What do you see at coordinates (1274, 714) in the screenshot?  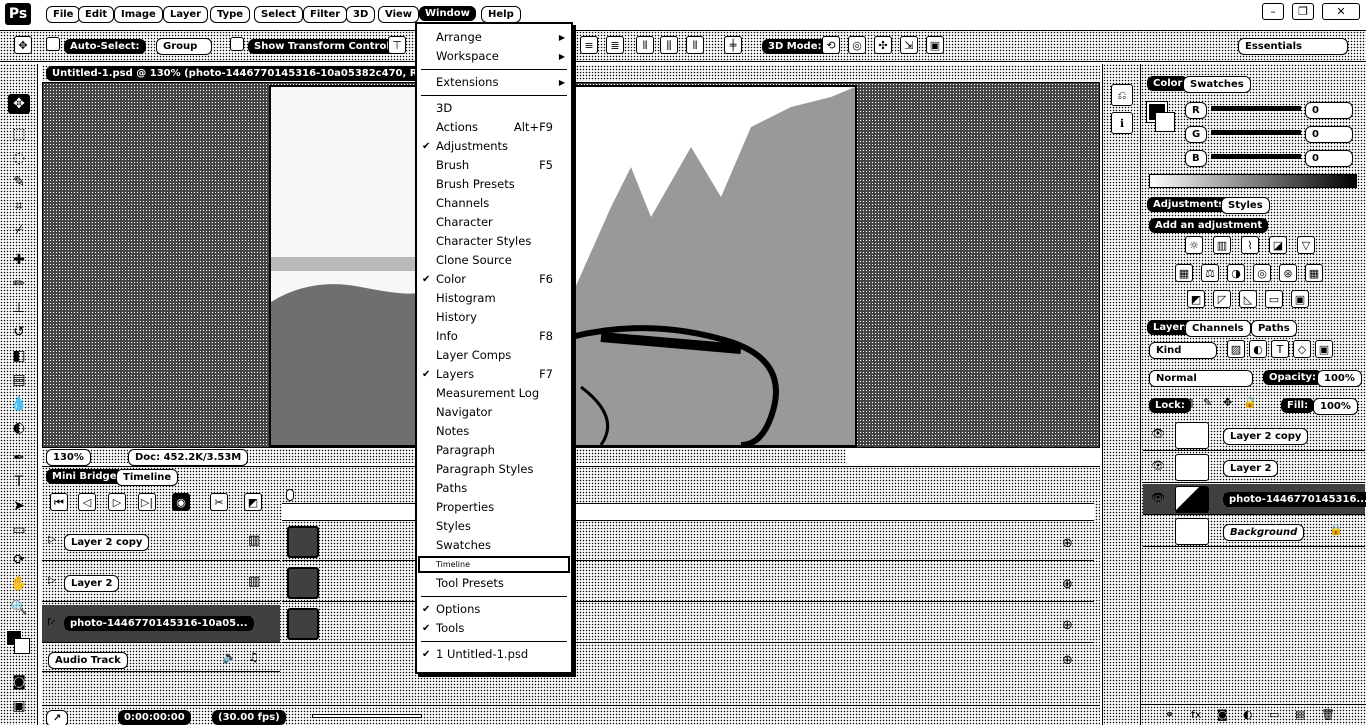 I see `new-group-icon: ▭` at bounding box center [1274, 714].